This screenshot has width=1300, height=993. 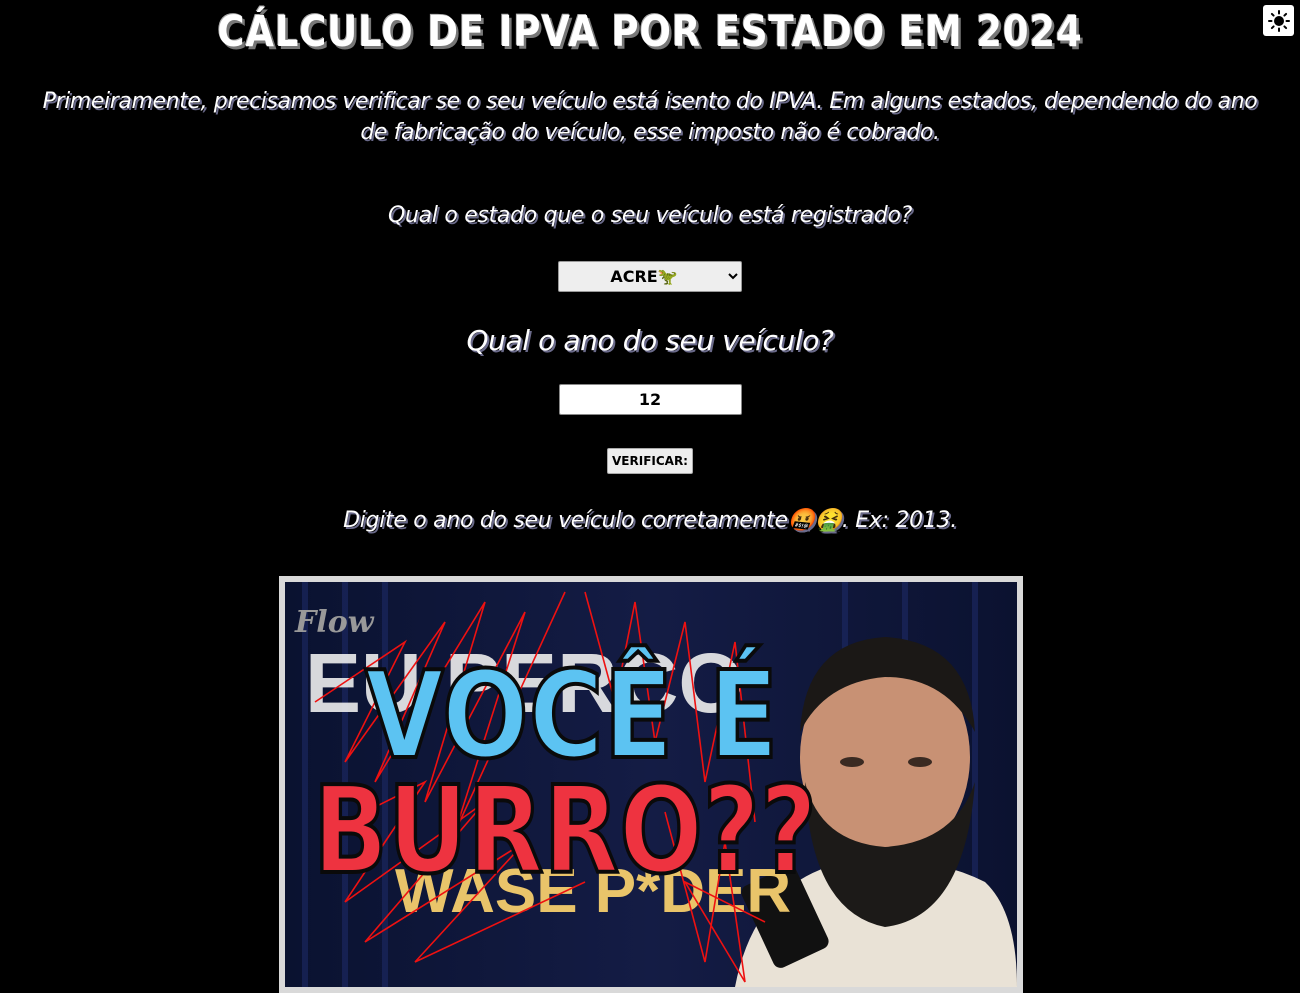 What do you see at coordinates (650, 399) in the screenshot?
I see `year-input` at bounding box center [650, 399].